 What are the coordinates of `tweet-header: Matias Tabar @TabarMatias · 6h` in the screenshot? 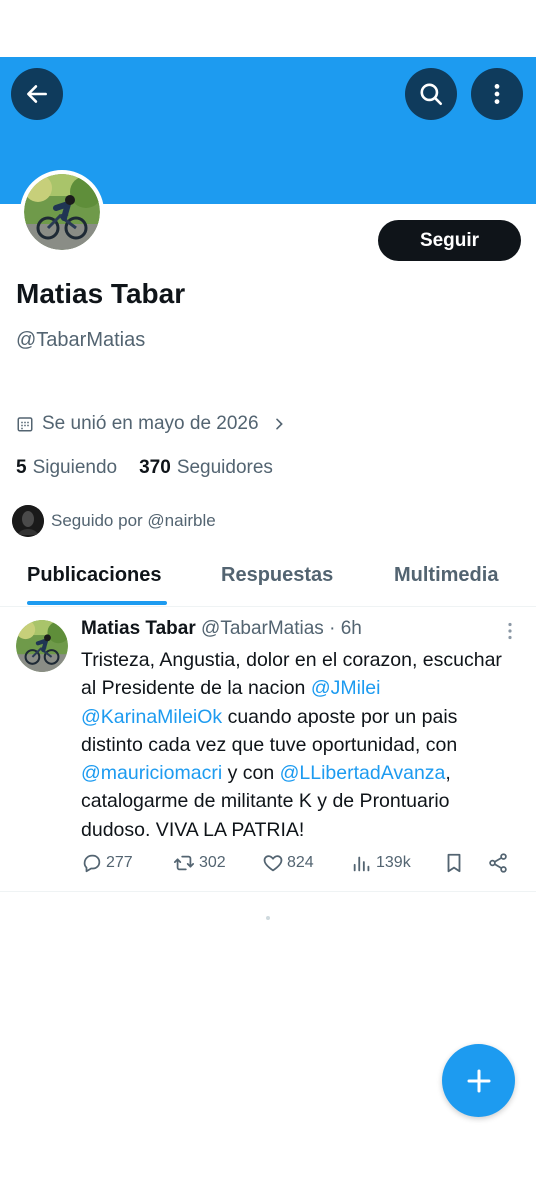 It's located at (221, 629).